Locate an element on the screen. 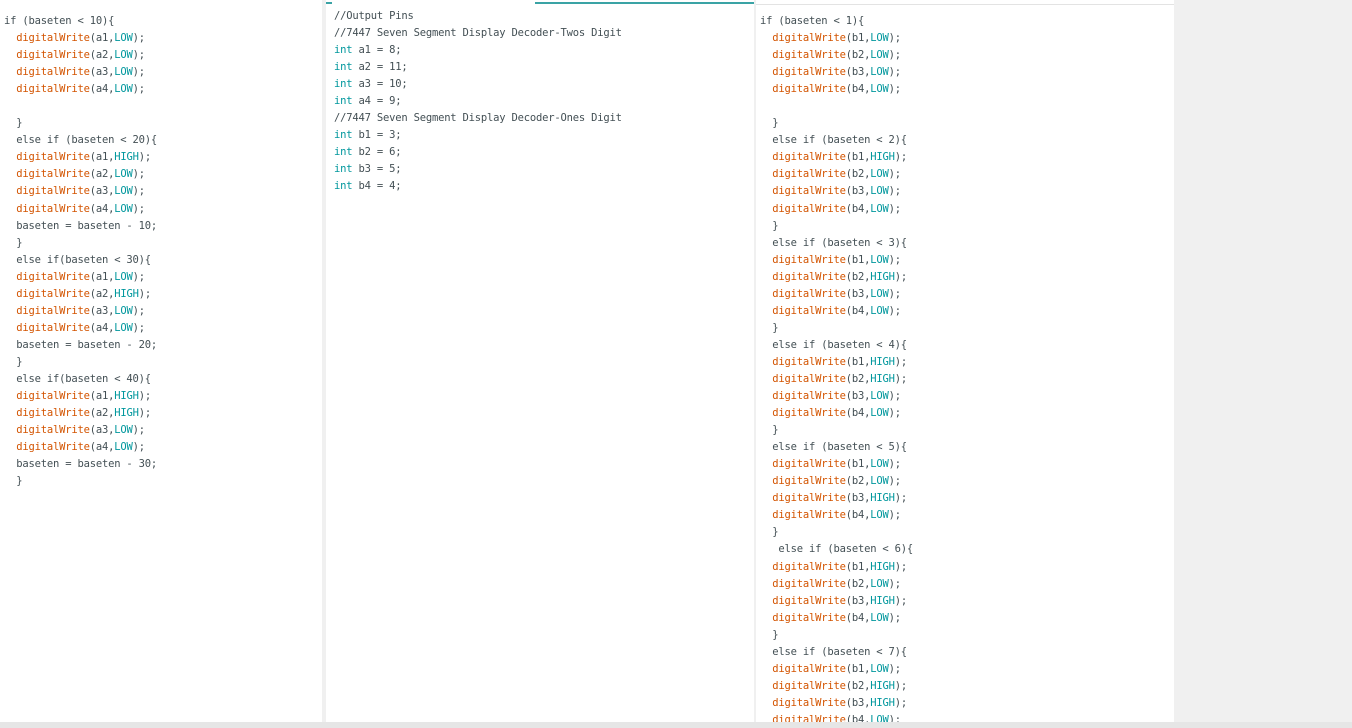 Image resolution: width=1352 pixels, height=728 pixels. code-token: (b1, is located at coordinates (858, 464).